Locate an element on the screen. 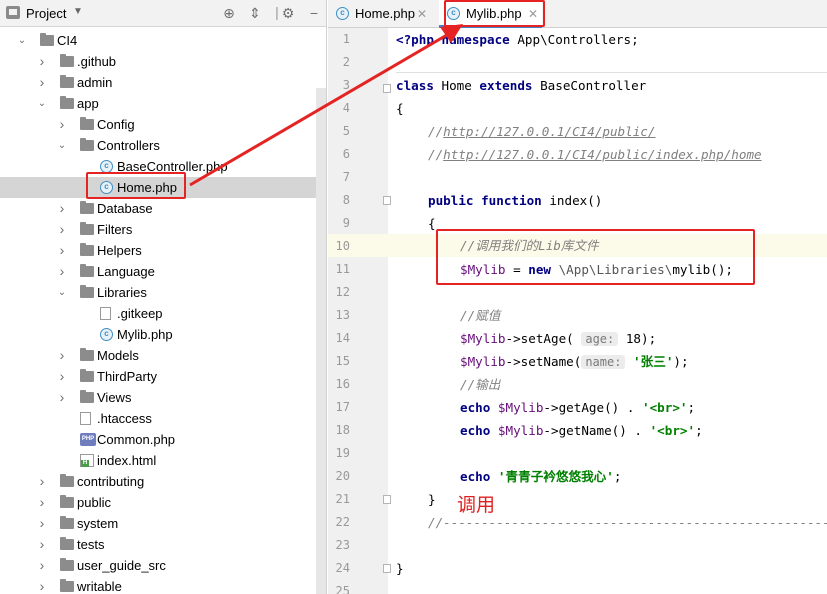 The width and height of the screenshot is (827, 594). code-line-24: } is located at coordinates (400, 568).